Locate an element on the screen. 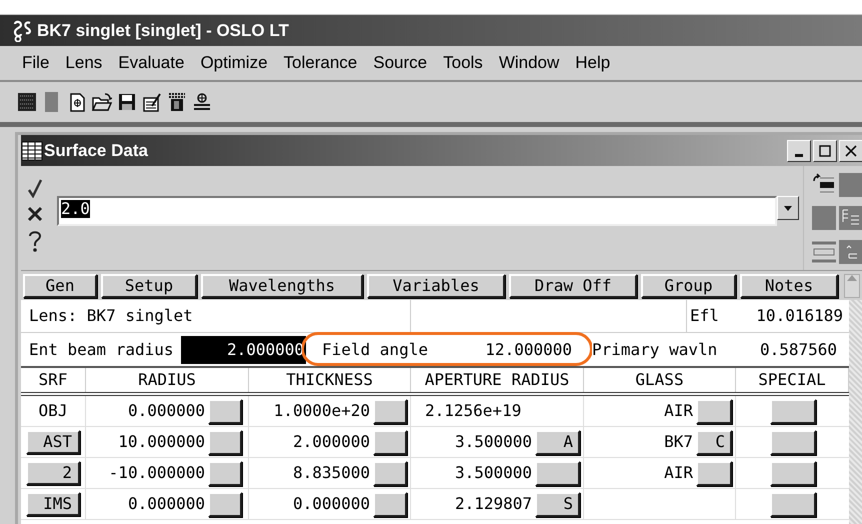 Image resolution: width=862 pixels, height=524 pixels. toolbar-button: Variables is located at coordinates (436, 286).